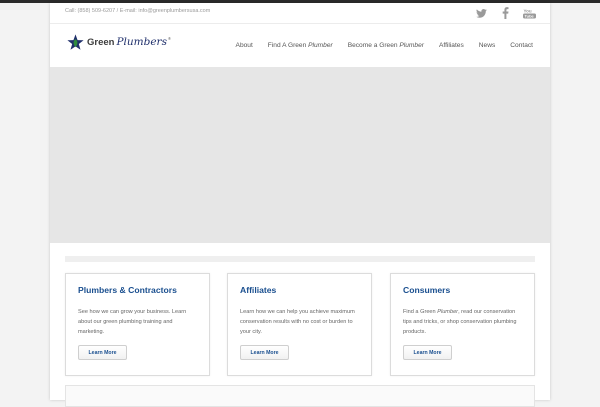 The image size is (600, 407). I want to click on logo-word-green: Green, so click(101, 42).